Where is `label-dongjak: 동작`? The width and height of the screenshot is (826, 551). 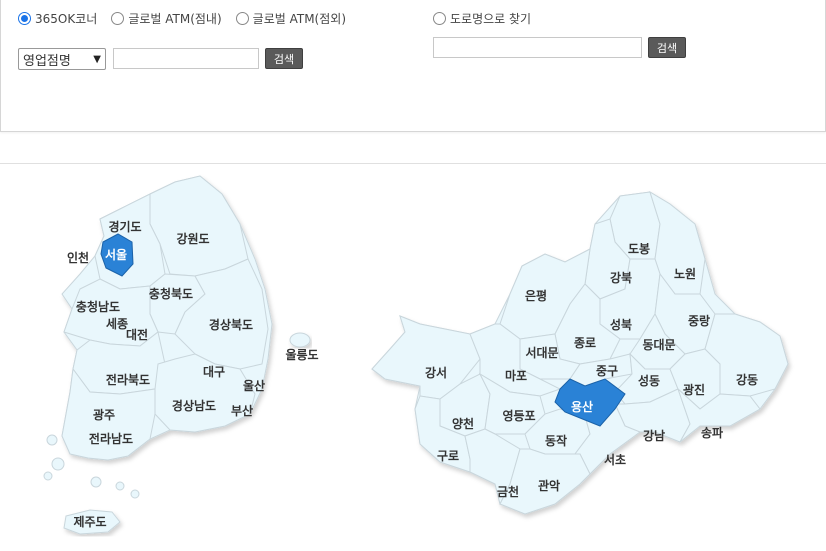 label-dongjak: 동작 is located at coordinates (556, 440).